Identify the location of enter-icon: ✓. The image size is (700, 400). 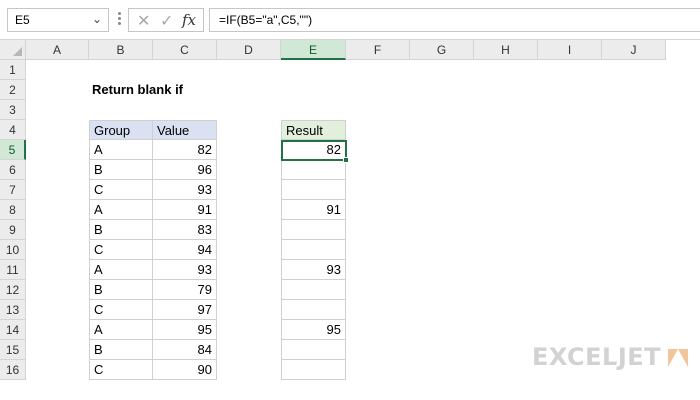
(166, 21).